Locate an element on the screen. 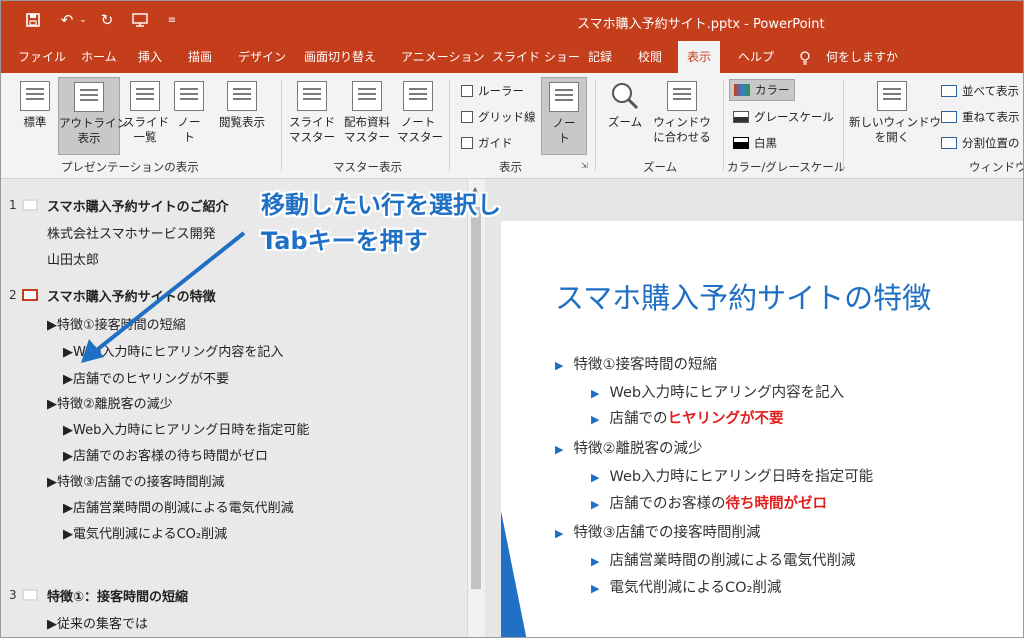  slide-bullet: ▶ 電気代削減によるCO₂削減 is located at coordinates (686, 586).